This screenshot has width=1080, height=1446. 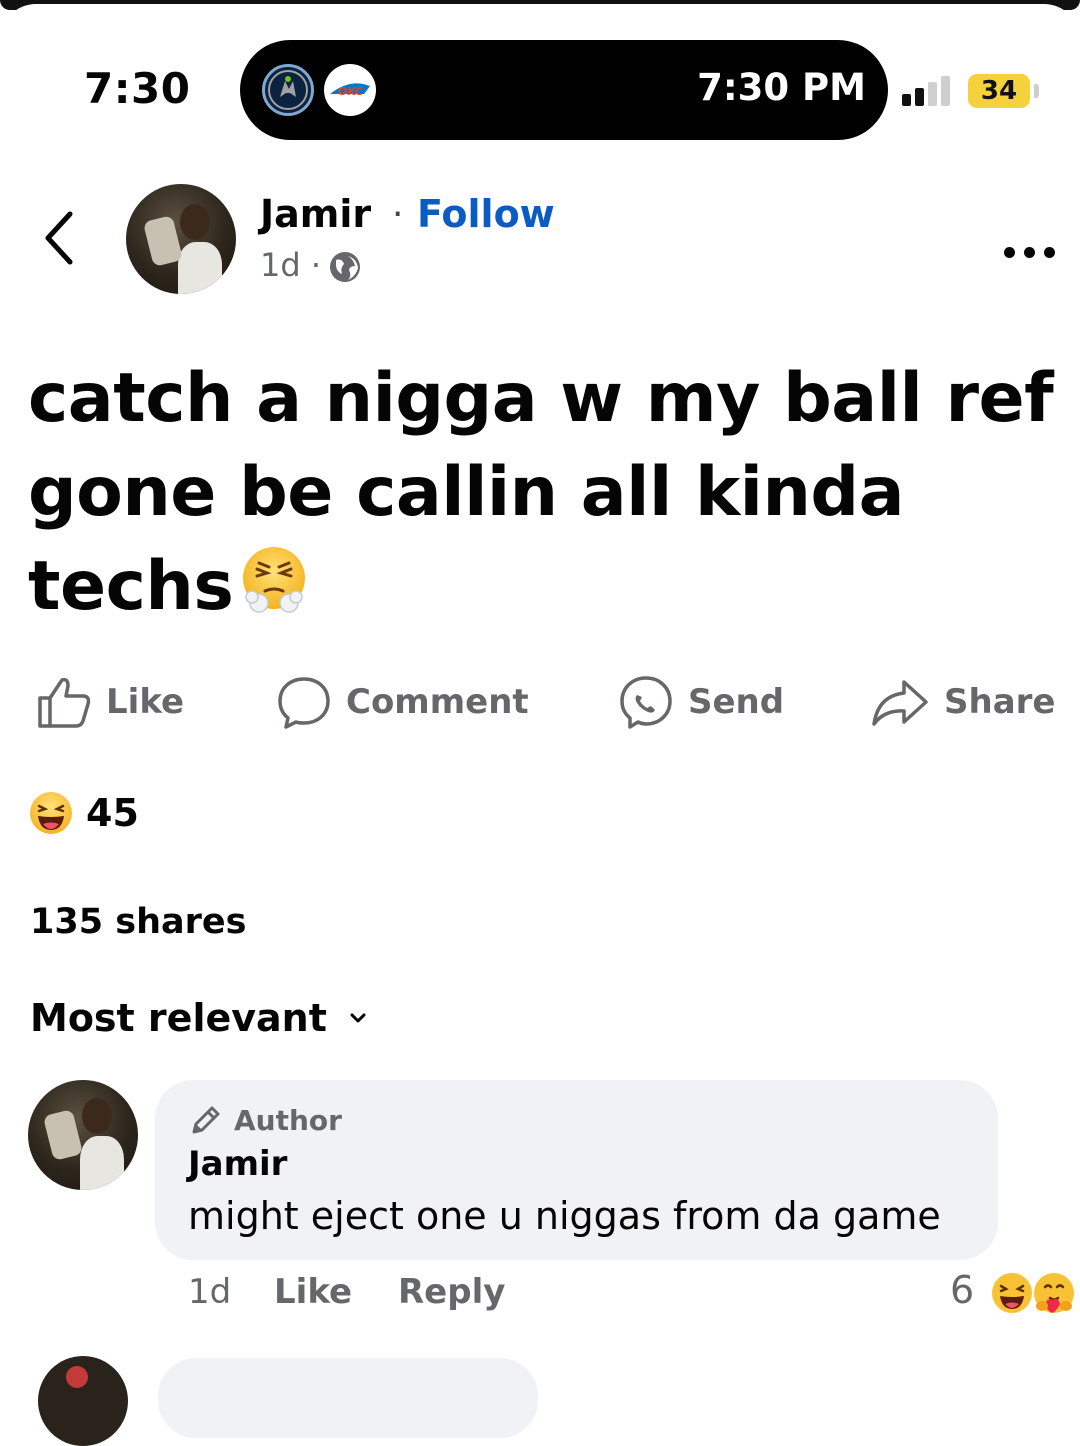 I want to click on timberwolves-logo-icon, so click(x=288, y=90).